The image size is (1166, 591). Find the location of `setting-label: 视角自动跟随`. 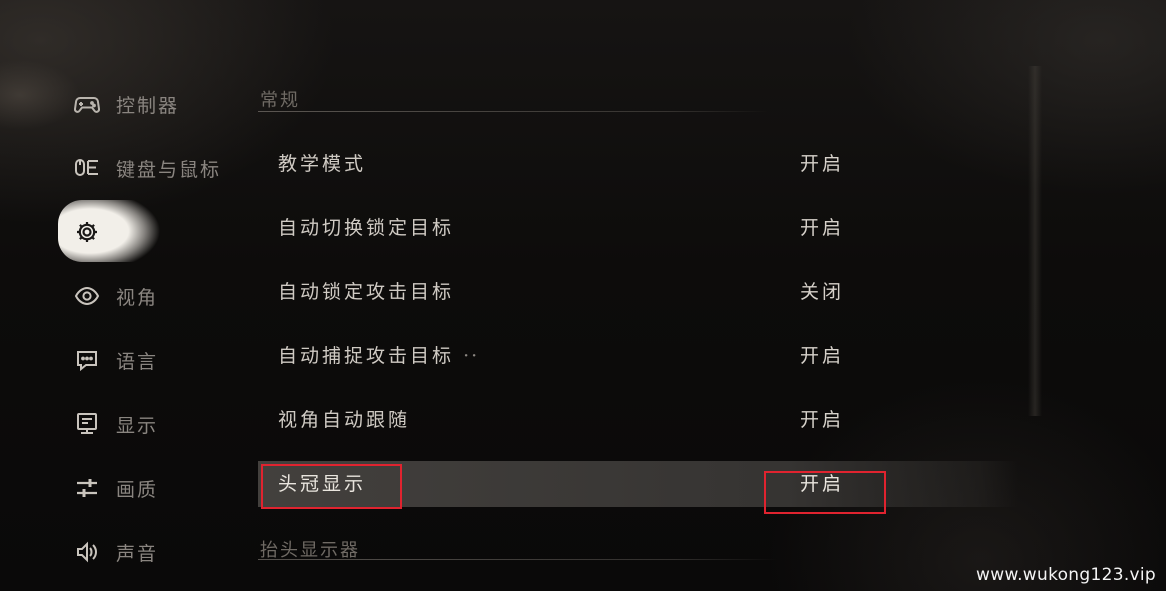

setting-label: 视角自动跟随 is located at coordinates (344, 420).